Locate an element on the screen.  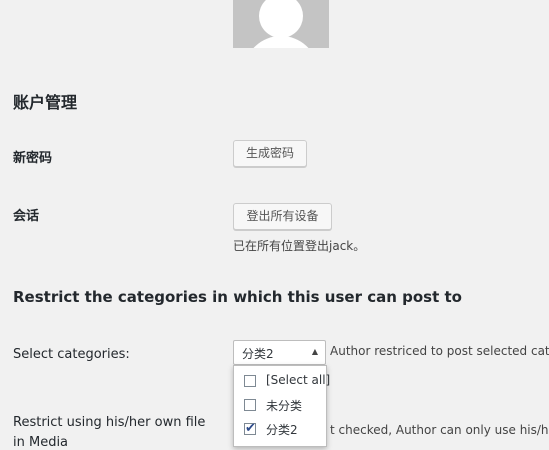
option-label: 分类2 is located at coordinates (282, 430).